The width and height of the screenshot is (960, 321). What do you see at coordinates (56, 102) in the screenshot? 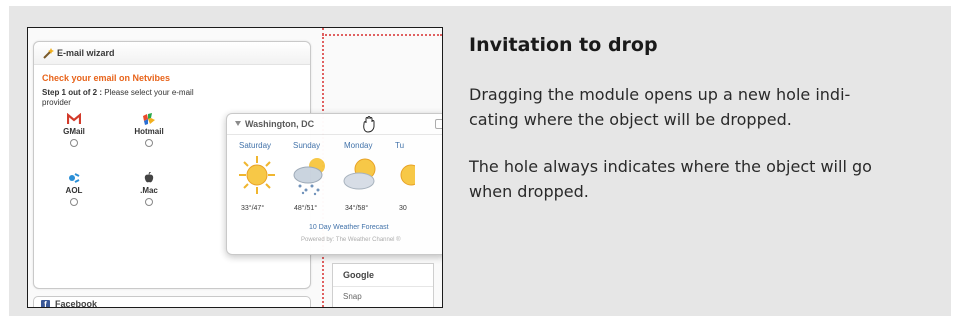
I see `step-instruction-2: provider` at bounding box center [56, 102].